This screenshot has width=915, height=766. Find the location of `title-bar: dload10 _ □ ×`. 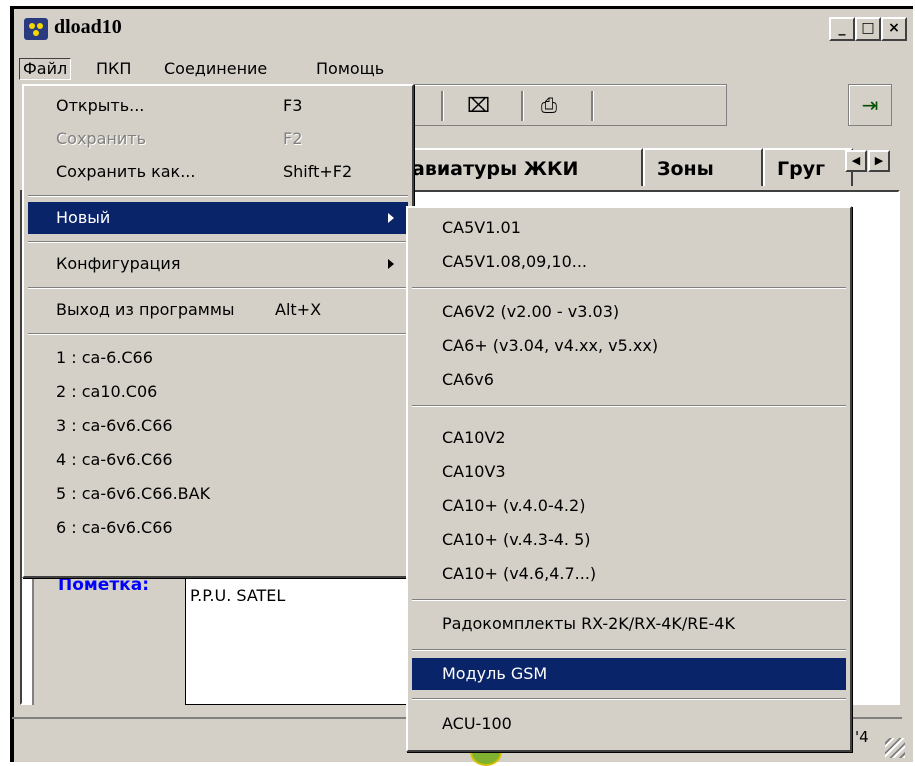

title-bar: dload10 _ □ × is located at coordinates (463, 29).